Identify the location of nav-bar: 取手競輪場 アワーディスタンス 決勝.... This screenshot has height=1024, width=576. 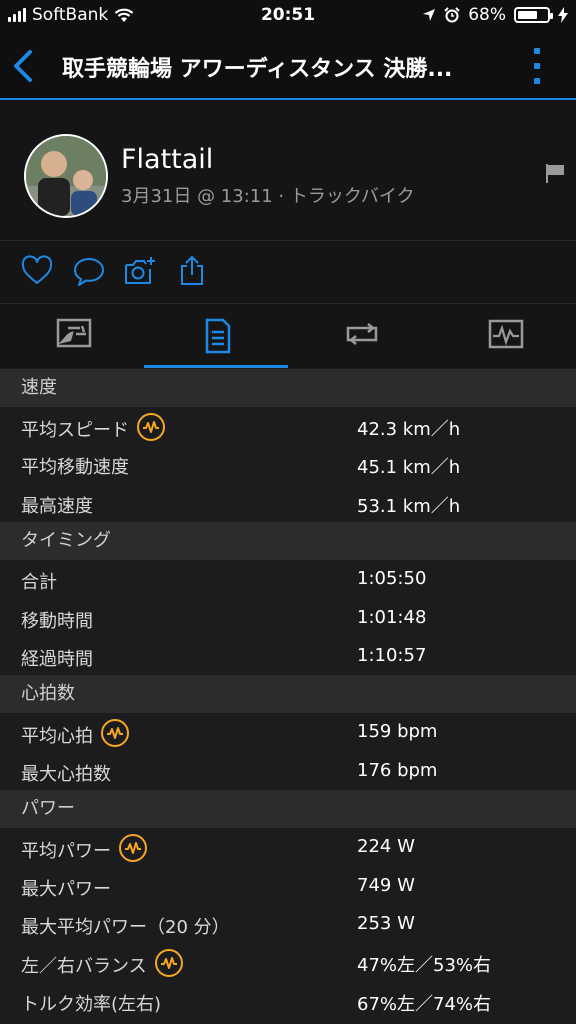
(288, 67).